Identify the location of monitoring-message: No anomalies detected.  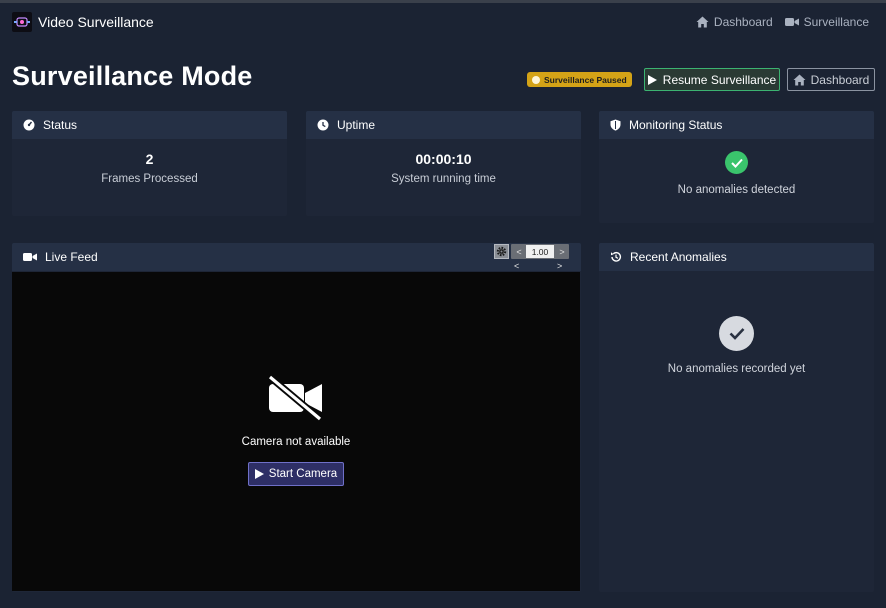
(736, 190).